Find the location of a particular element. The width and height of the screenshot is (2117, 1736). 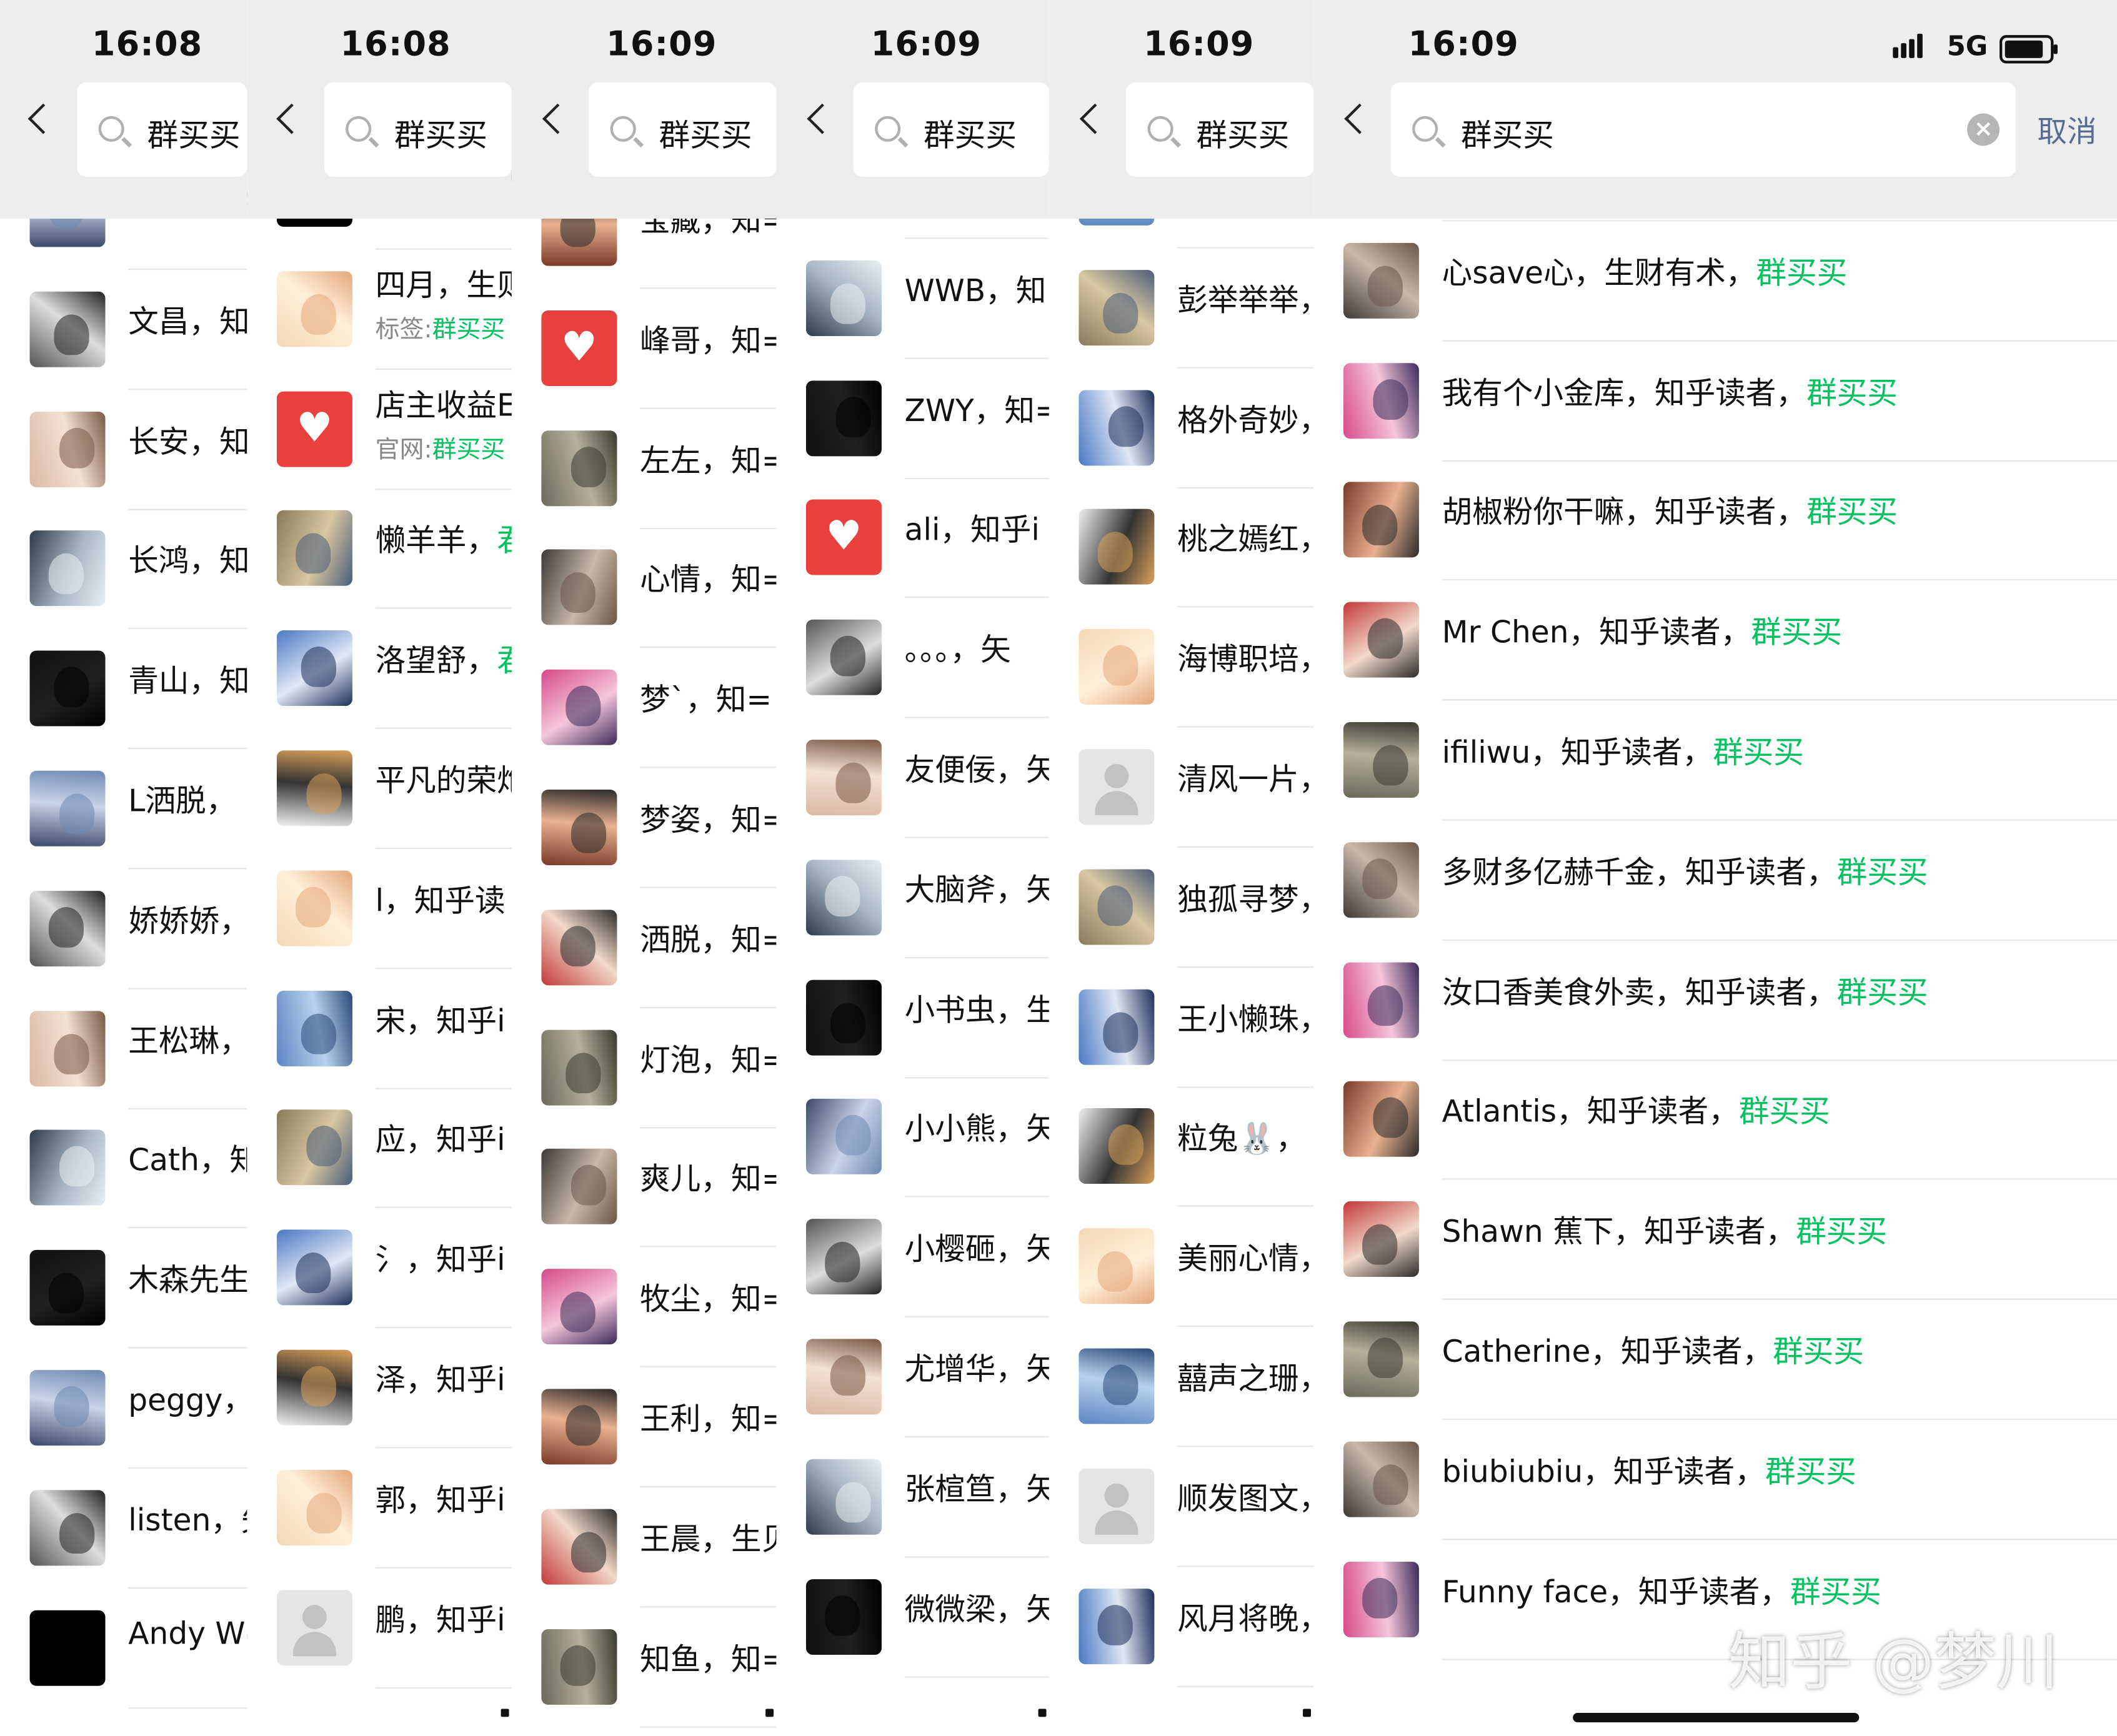

contact-result-row: 娇娇娇， is located at coordinates (123, 930).